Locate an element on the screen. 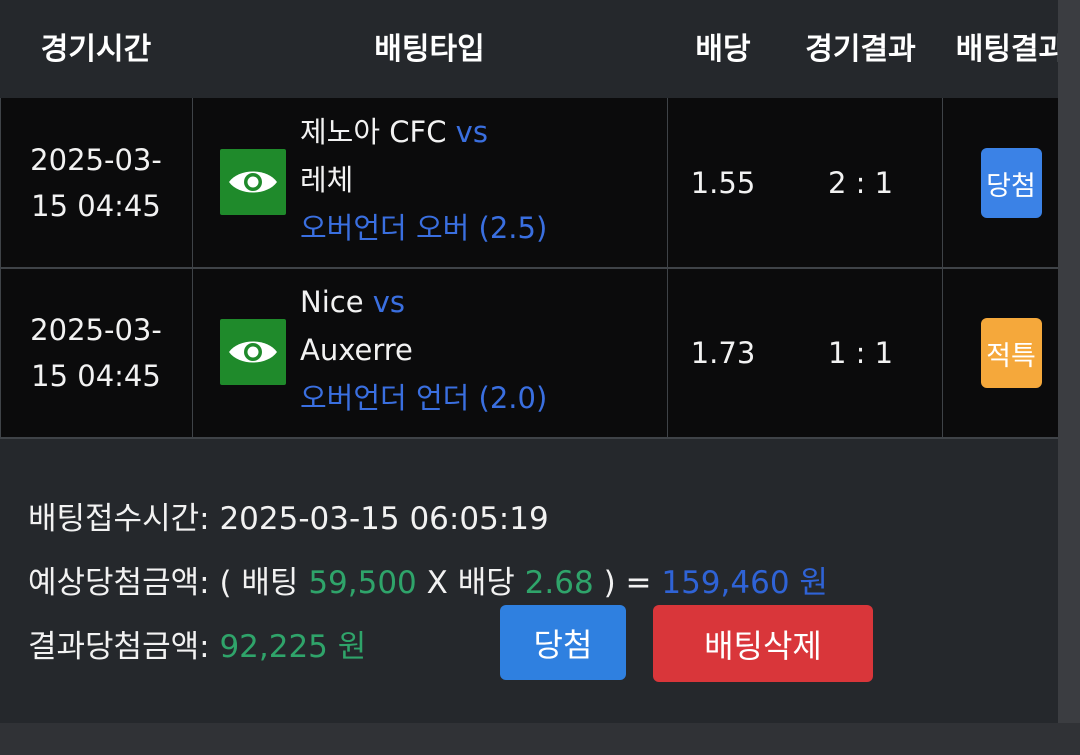 The width and height of the screenshot is (1080, 755). away-team: 레체 is located at coordinates (327, 180).